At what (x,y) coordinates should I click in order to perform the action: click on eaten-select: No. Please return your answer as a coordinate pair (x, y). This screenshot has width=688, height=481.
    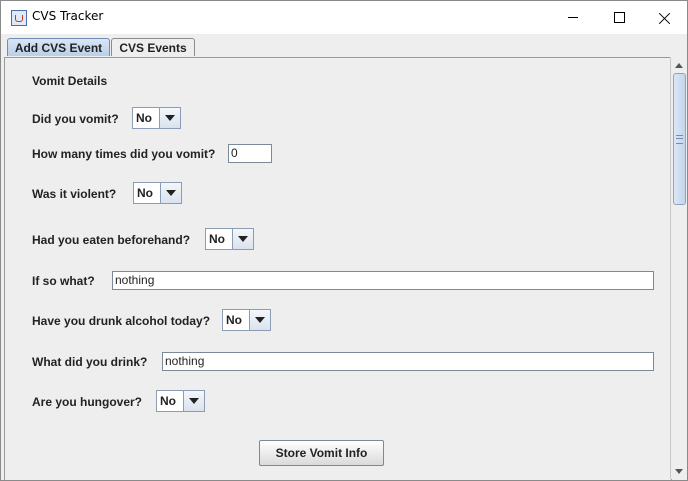
    Looking at the image, I should click on (229, 239).